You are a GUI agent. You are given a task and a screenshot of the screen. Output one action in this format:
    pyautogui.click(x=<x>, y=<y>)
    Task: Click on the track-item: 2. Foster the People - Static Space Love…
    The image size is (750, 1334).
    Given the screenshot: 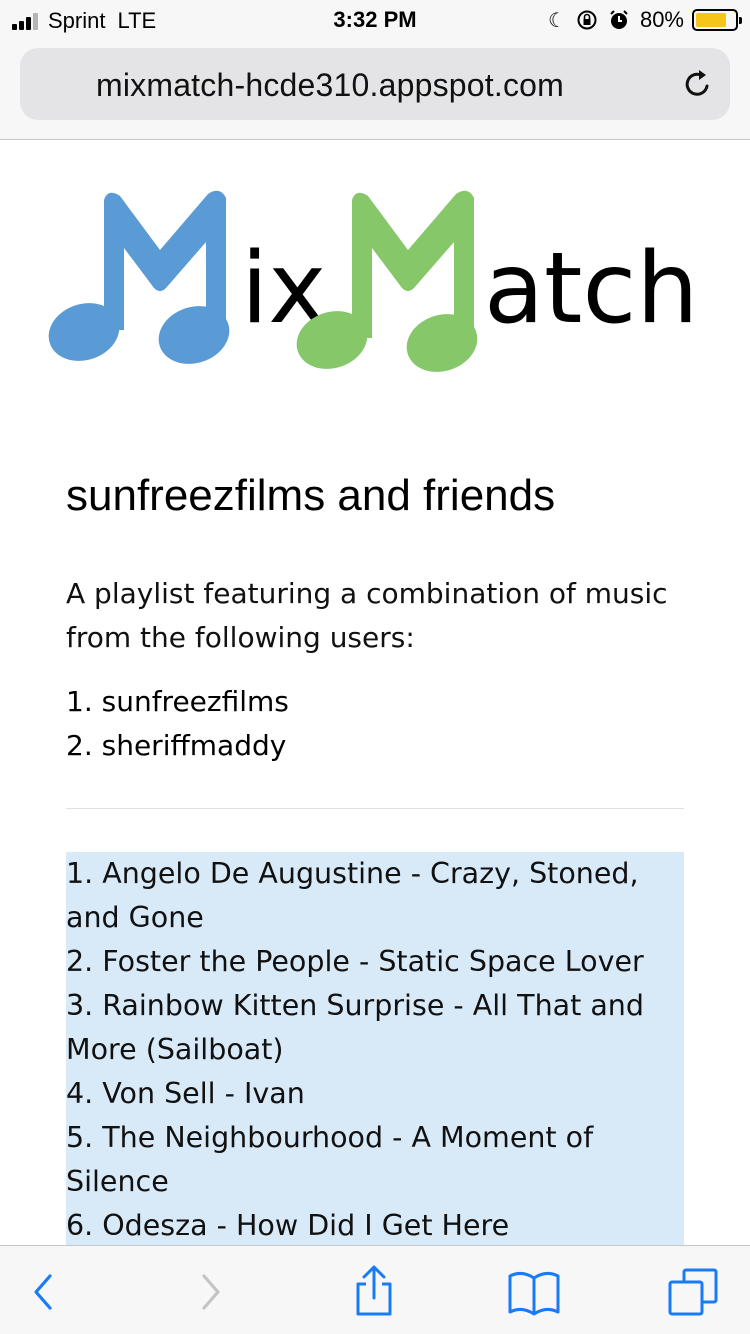 What is the action you would take?
    pyautogui.click(x=355, y=961)
    